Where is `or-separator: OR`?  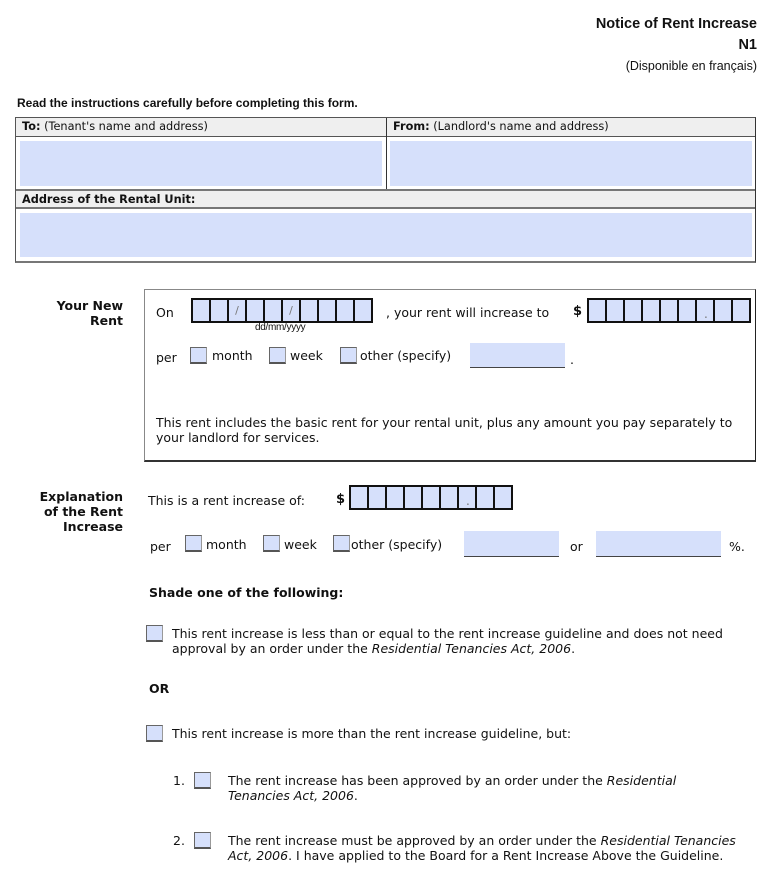 or-separator: OR is located at coordinates (159, 688).